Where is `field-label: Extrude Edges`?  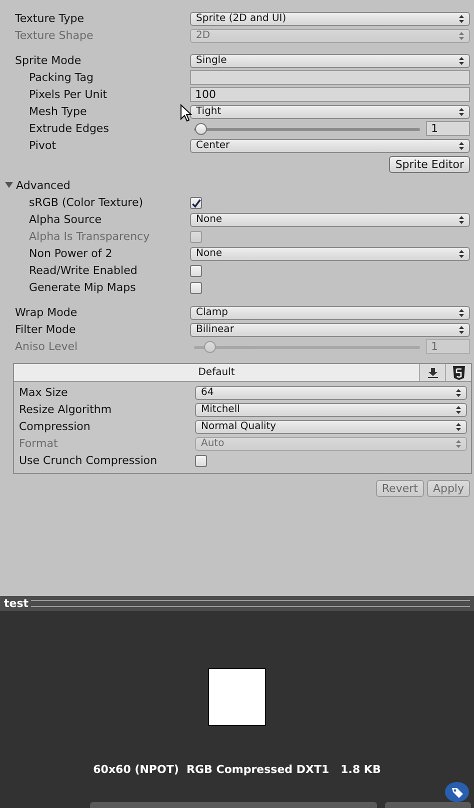
field-label: Extrude Edges is located at coordinates (69, 128).